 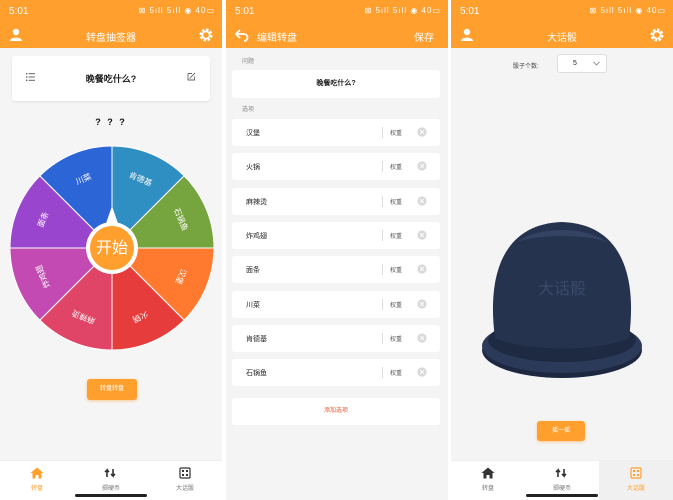 What do you see at coordinates (248, 110) in the screenshot?
I see `options-label: 选项` at bounding box center [248, 110].